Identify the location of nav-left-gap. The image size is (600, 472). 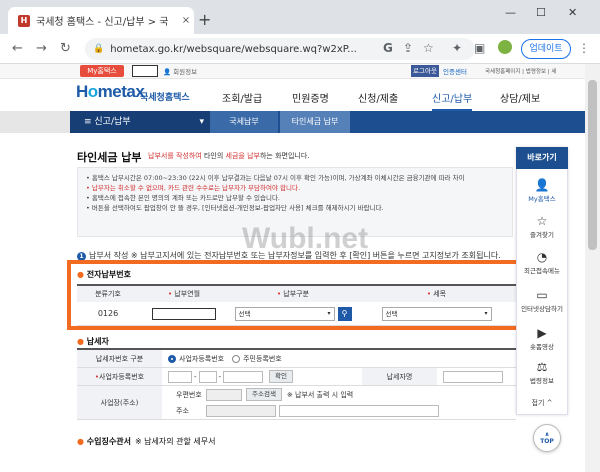
(35, 122).